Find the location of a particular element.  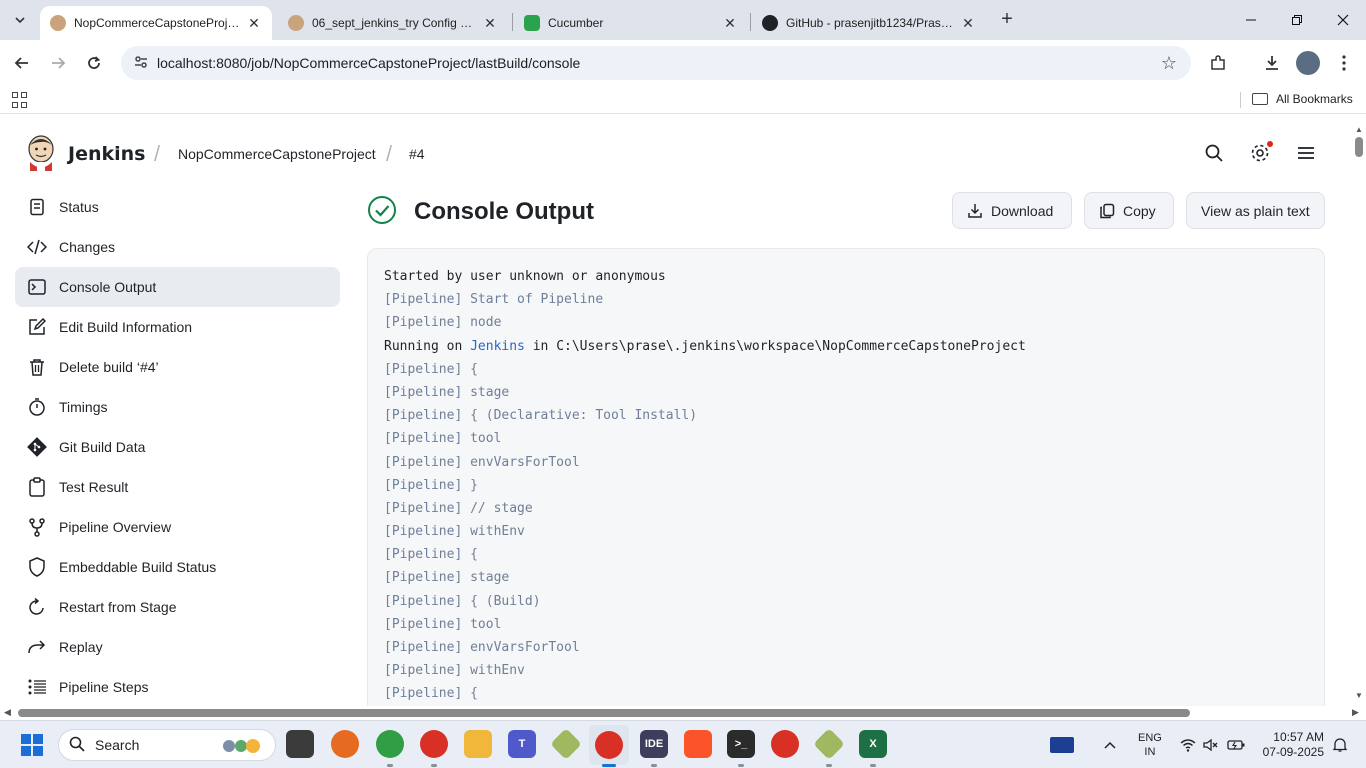

weather-widget-icon is located at coordinates (1062, 745).